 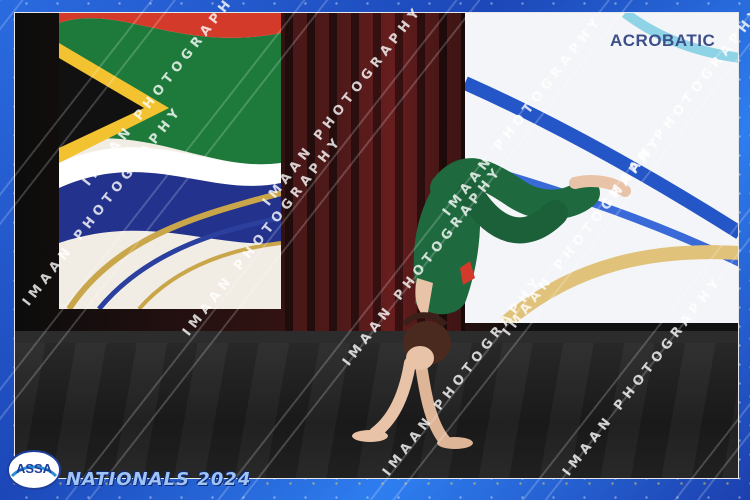 I want to click on footer-title: NATIONALS 2024, so click(x=159, y=479).